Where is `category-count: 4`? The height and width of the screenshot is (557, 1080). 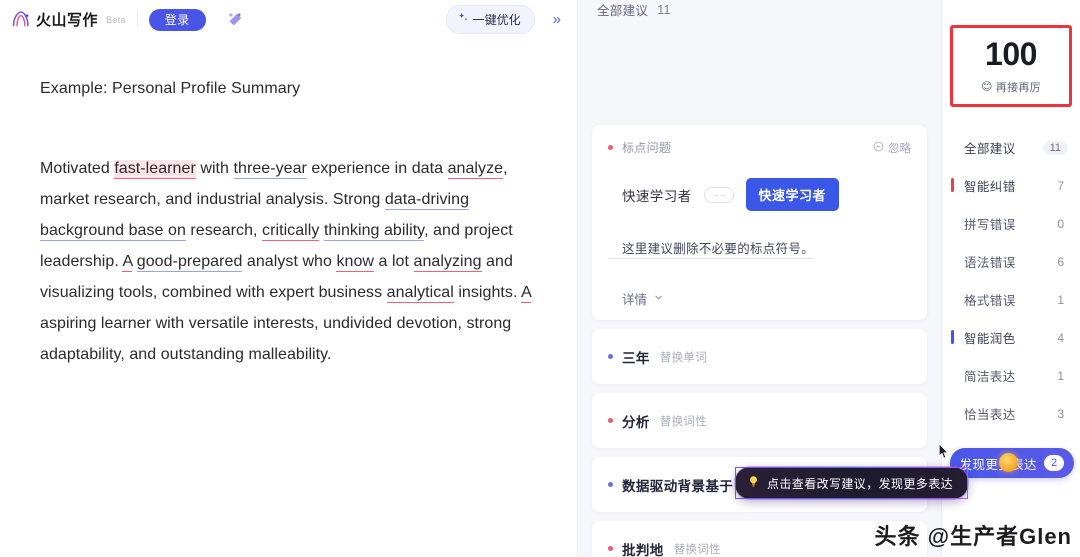 category-count: 4 is located at coordinates (1060, 337).